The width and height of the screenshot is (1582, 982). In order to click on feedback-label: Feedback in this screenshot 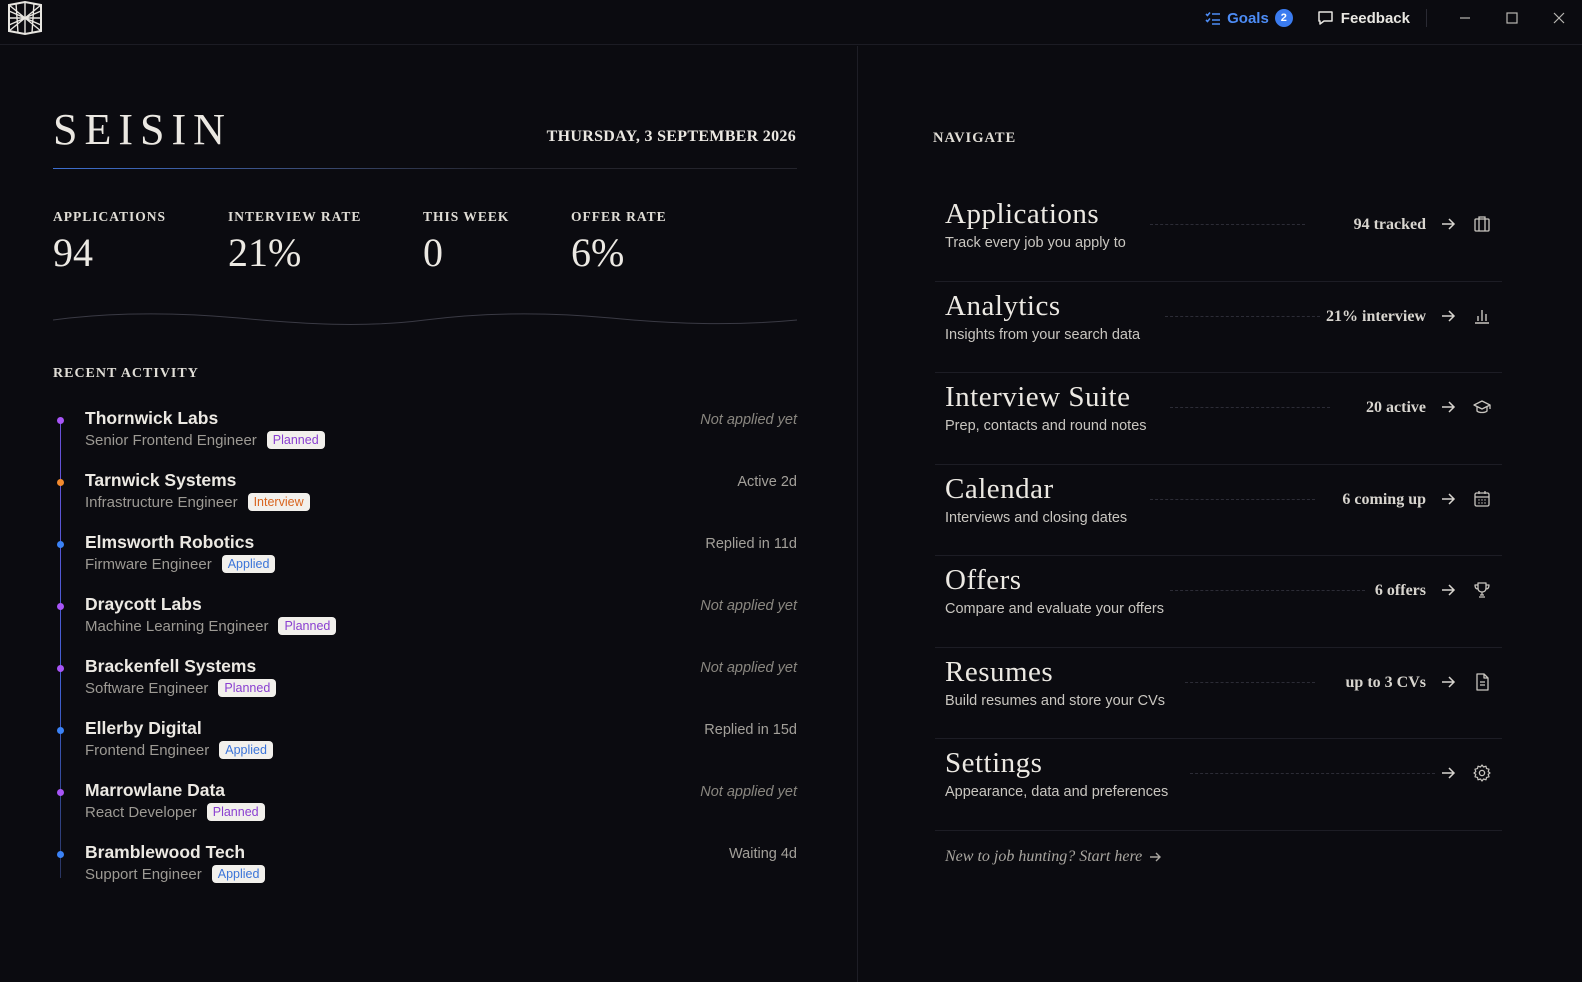, I will do `click(1375, 18)`.